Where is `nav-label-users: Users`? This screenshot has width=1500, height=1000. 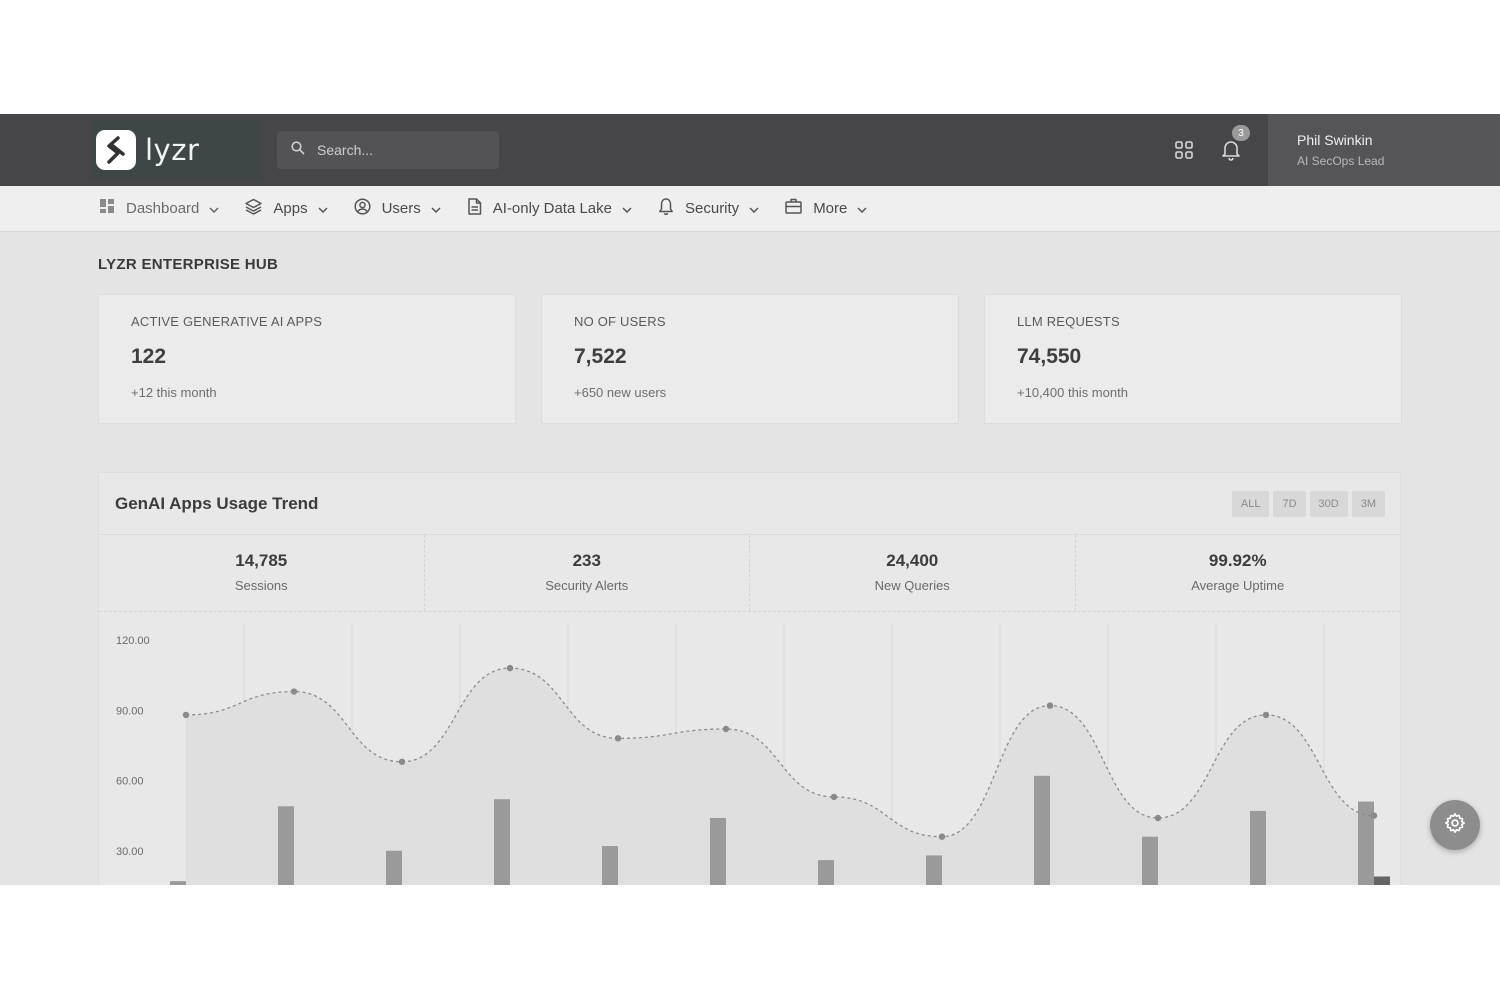
nav-label-users: Users is located at coordinates (401, 208).